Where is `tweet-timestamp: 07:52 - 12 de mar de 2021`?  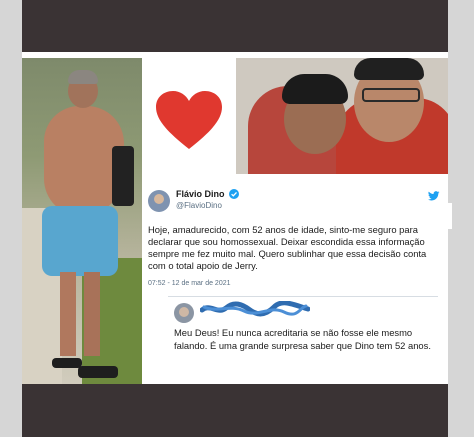 tweet-timestamp: 07:52 - 12 de mar de 2021 is located at coordinates (189, 283).